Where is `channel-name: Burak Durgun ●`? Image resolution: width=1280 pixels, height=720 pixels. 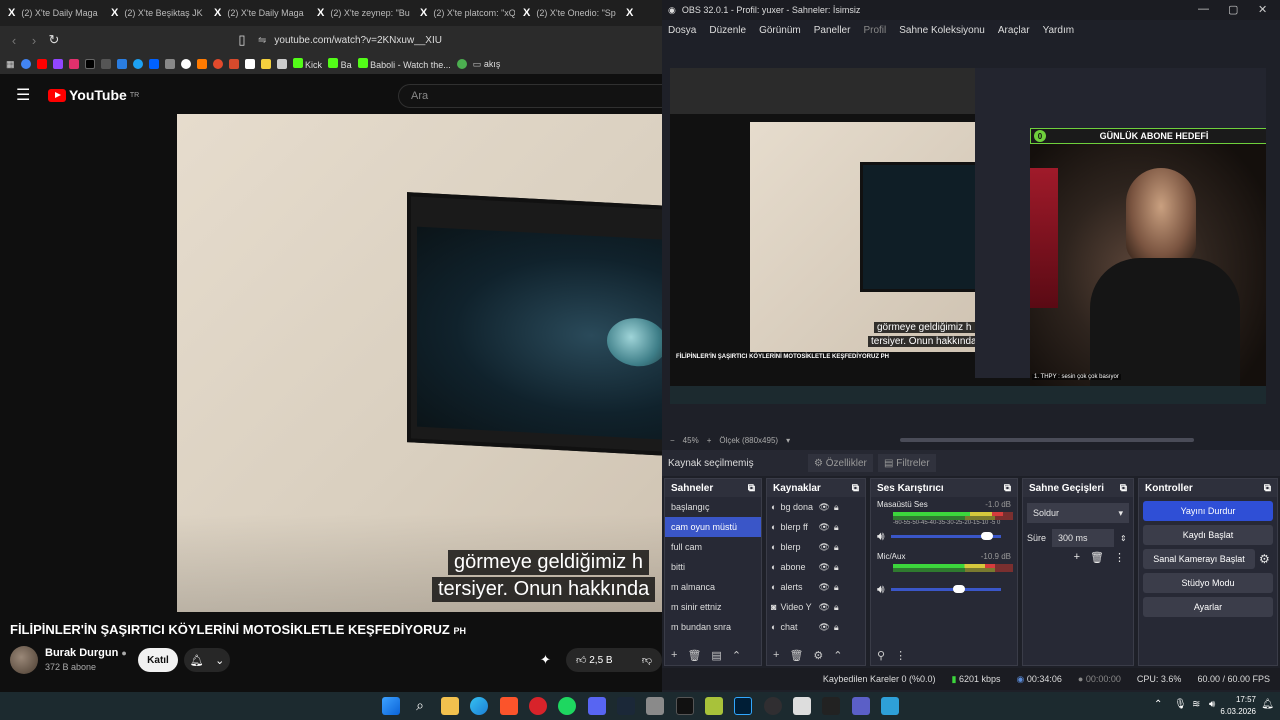
channel-name: Burak Durgun ● is located at coordinates (86, 653).